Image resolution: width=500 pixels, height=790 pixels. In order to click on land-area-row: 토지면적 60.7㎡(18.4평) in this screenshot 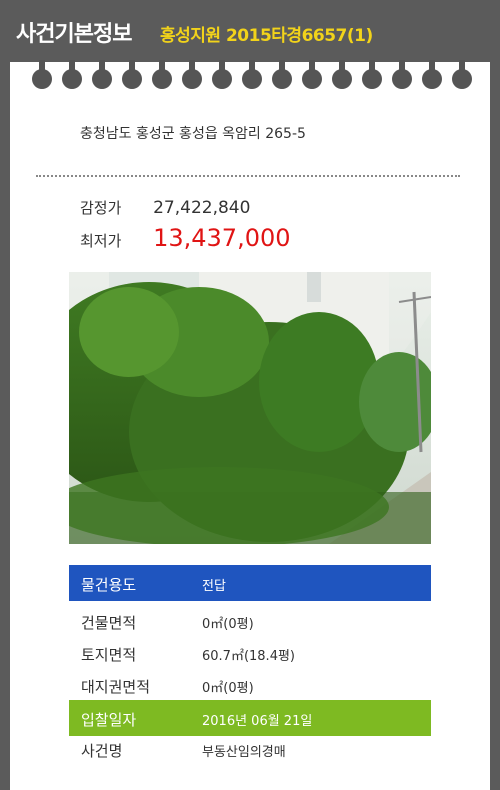, I will do `click(250, 653)`.